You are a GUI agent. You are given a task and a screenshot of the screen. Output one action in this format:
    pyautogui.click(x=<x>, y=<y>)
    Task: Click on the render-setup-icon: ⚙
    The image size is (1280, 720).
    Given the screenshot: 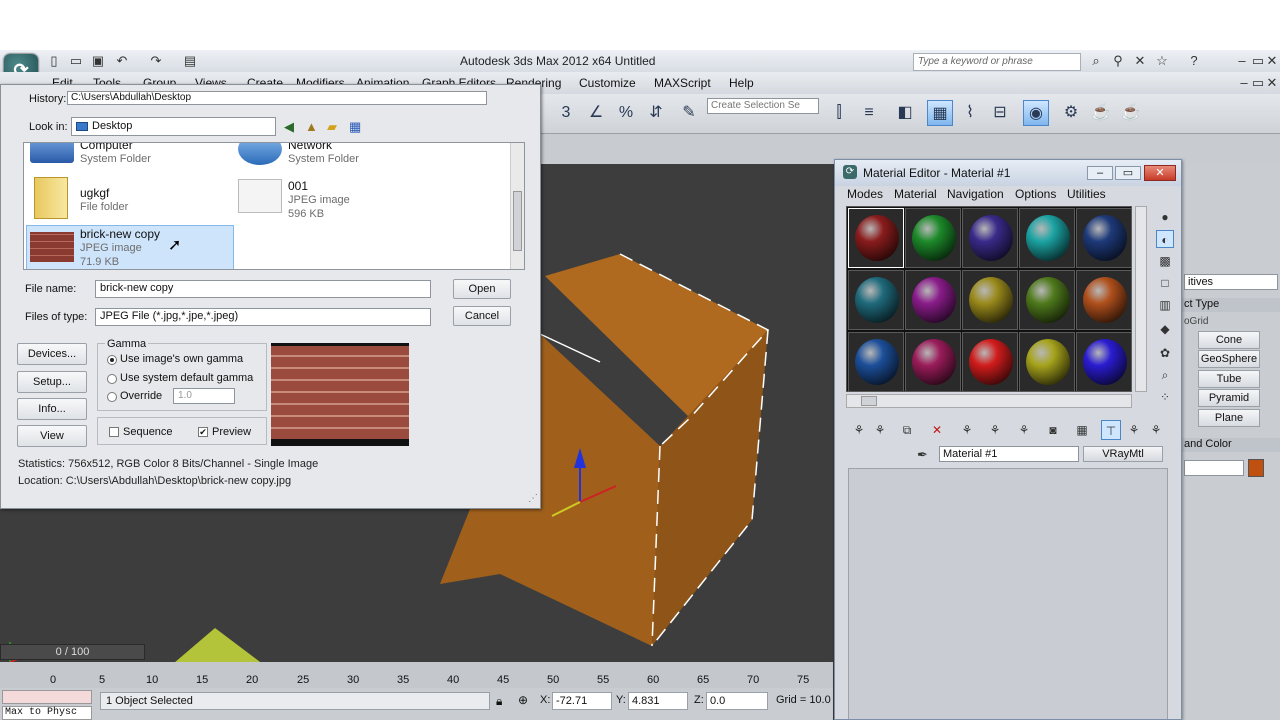 What is the action you would take?
    pyautogui.click(x=1071, y=113)
    